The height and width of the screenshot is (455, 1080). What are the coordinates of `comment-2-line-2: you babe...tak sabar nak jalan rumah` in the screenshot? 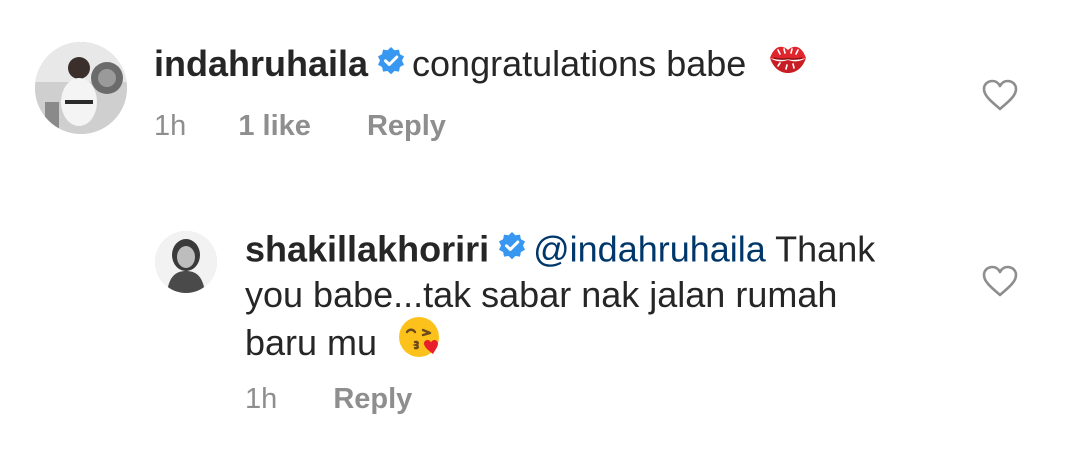 It's located at (541, 295).